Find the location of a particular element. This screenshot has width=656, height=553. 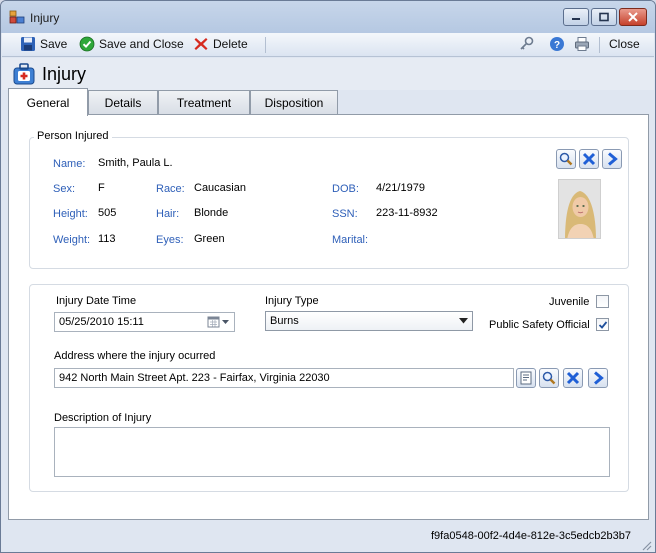

person-photo is located at coordinates (579, 209).